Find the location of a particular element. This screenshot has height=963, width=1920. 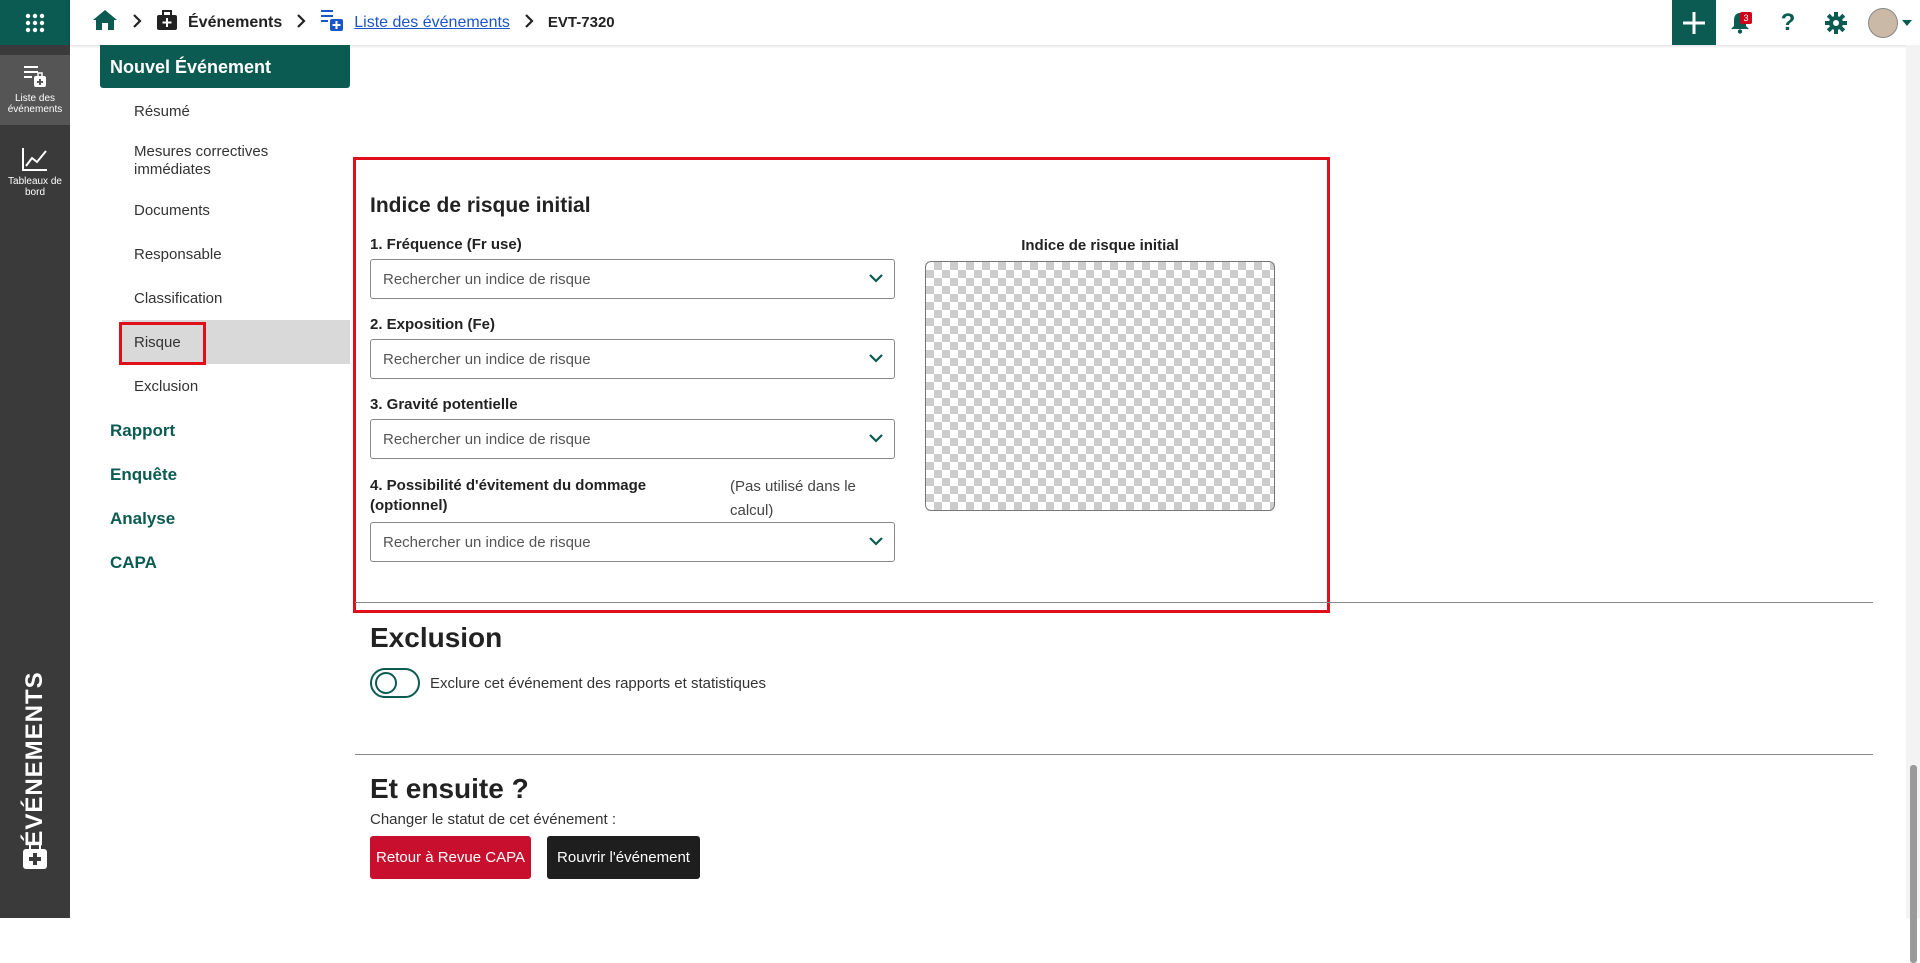

medkit-icon is located at coordinates (167, 22).